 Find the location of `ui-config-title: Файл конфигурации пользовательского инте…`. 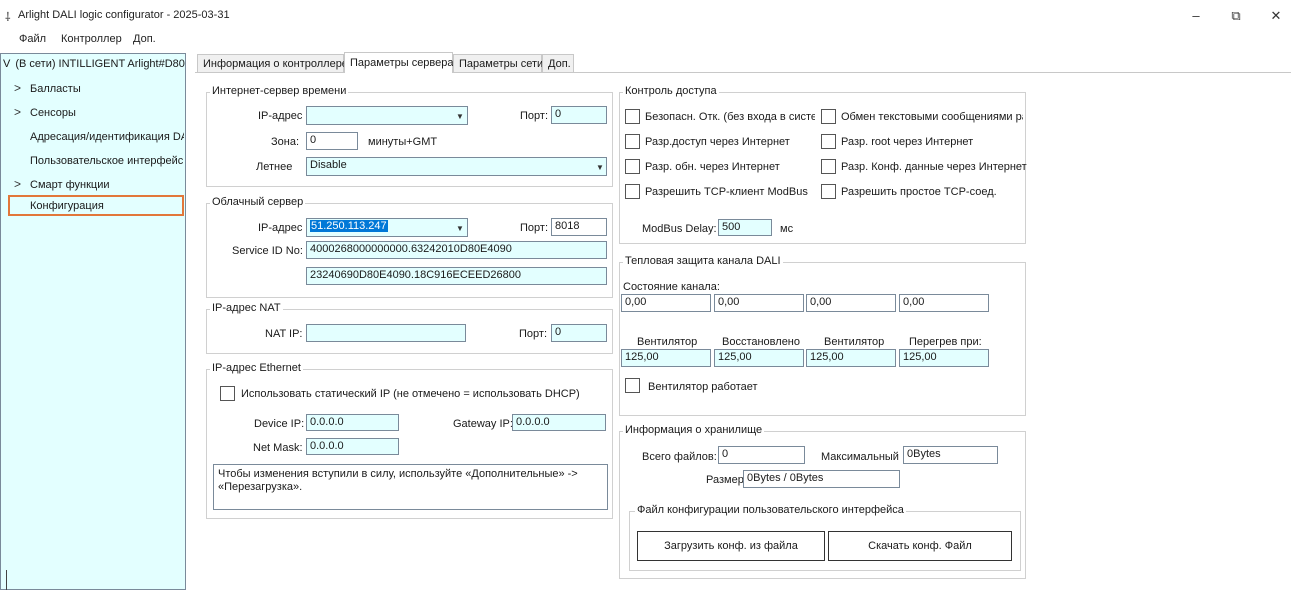

ui-config-title: Файл конфигурации пользовательского инте… is located at coordinates (770, 510).